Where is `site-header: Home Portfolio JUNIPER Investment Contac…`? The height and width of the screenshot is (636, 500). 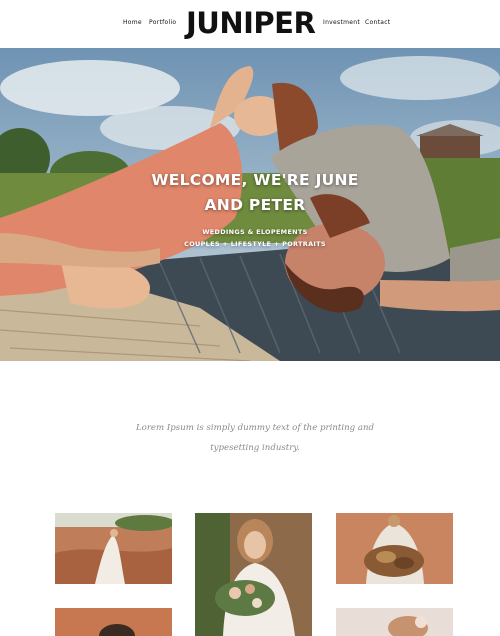 site-header: Home Portfolio JUNIPER Investment Contac… is located at coordinates (250, 24).